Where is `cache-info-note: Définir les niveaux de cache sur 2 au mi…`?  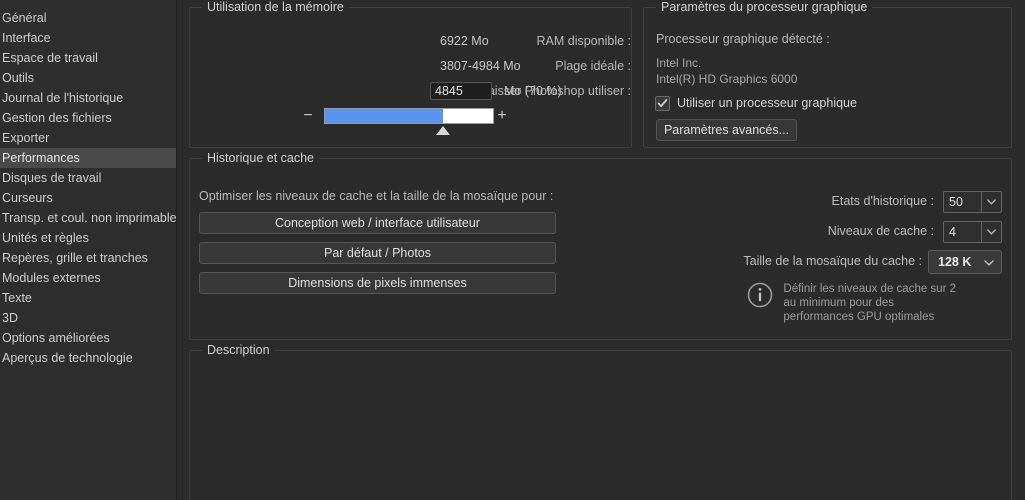
cache-info-note: Définir les niveaux de cache sur 2 au mi… is located at coordinates (851, 303).